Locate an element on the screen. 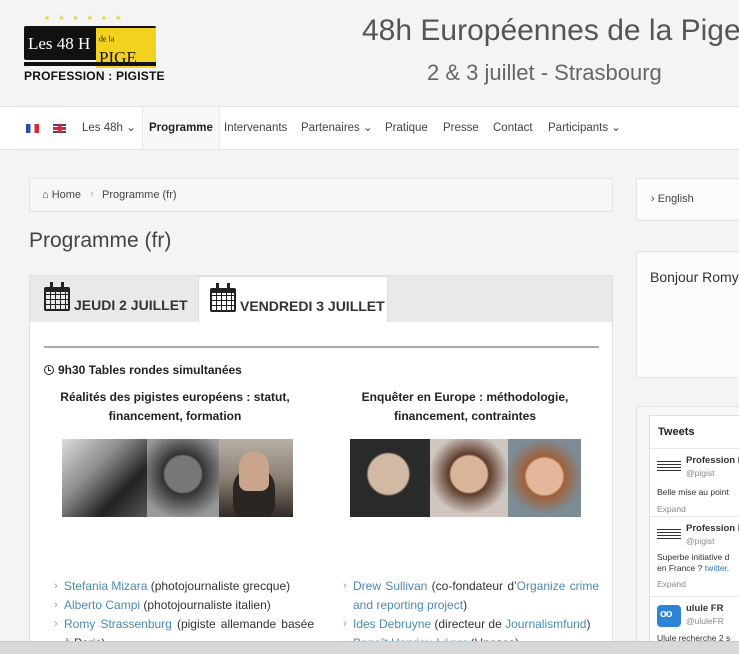 Image resolution: width=739 pixels, height=654 pixels. logo-line1: Les 48 H is located at coordinates (59, 43).